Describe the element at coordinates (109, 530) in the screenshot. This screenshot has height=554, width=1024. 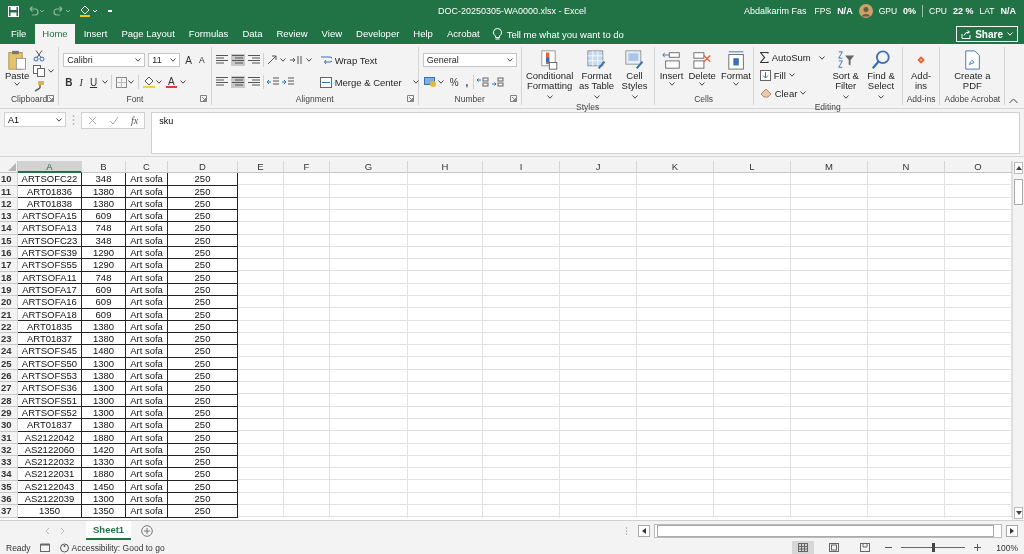
I see `sheet-tab: Sheet1` at that location.